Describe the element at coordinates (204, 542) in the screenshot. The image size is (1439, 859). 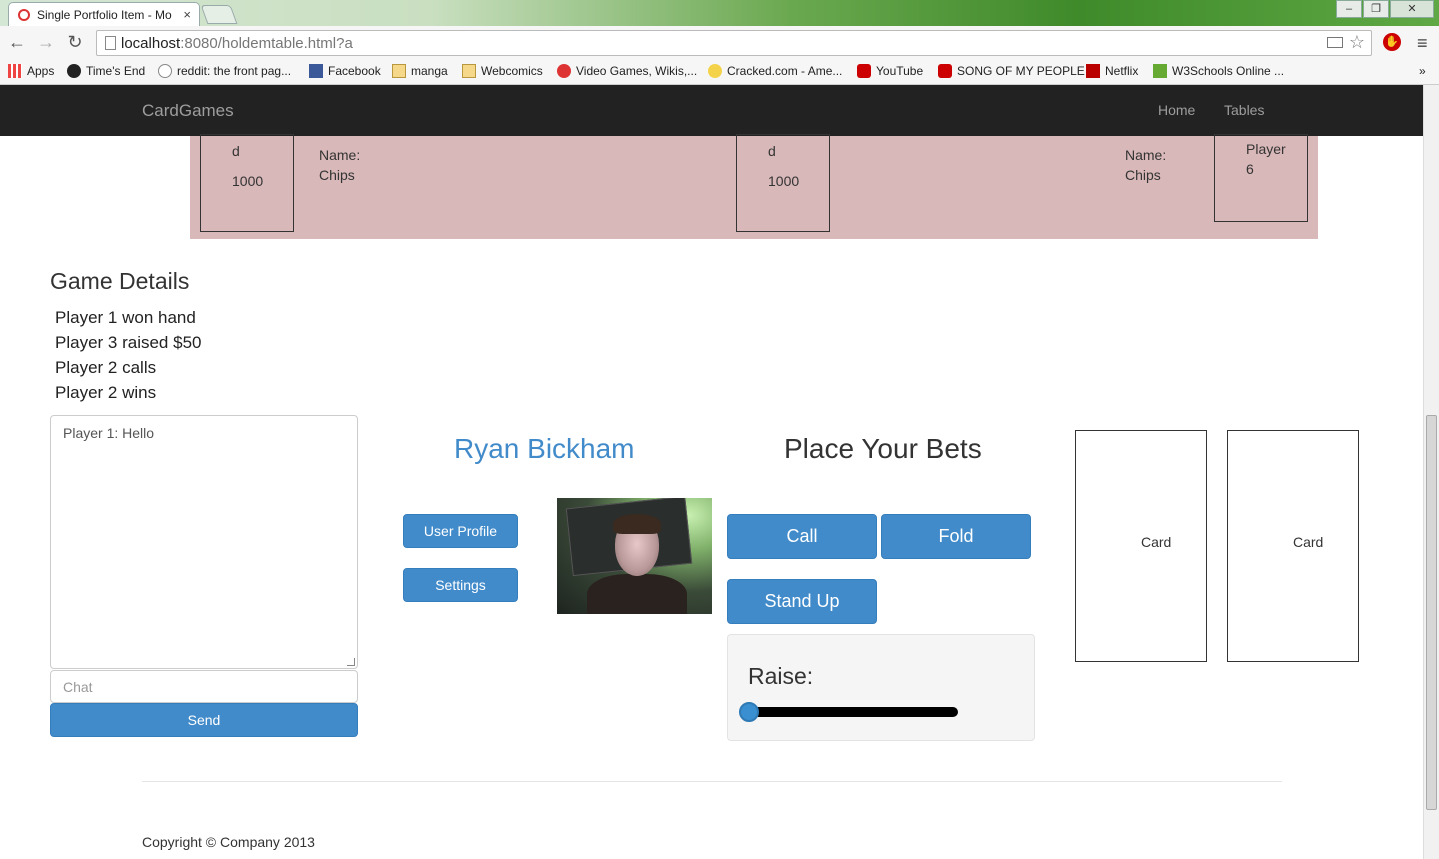
I see `chat-log: Player 1: Hello` at that location.